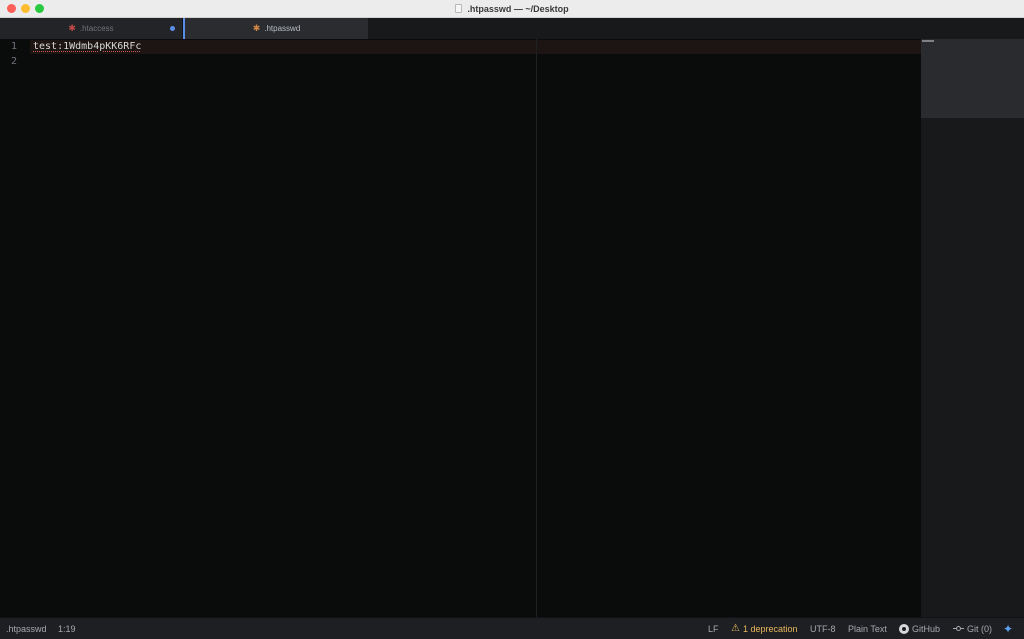 The image size is (1024, 639). Describe the element at coordinates (282, 28) in the screenshot. I see `tab-htpasswd-label: .htpasswd` at that location.